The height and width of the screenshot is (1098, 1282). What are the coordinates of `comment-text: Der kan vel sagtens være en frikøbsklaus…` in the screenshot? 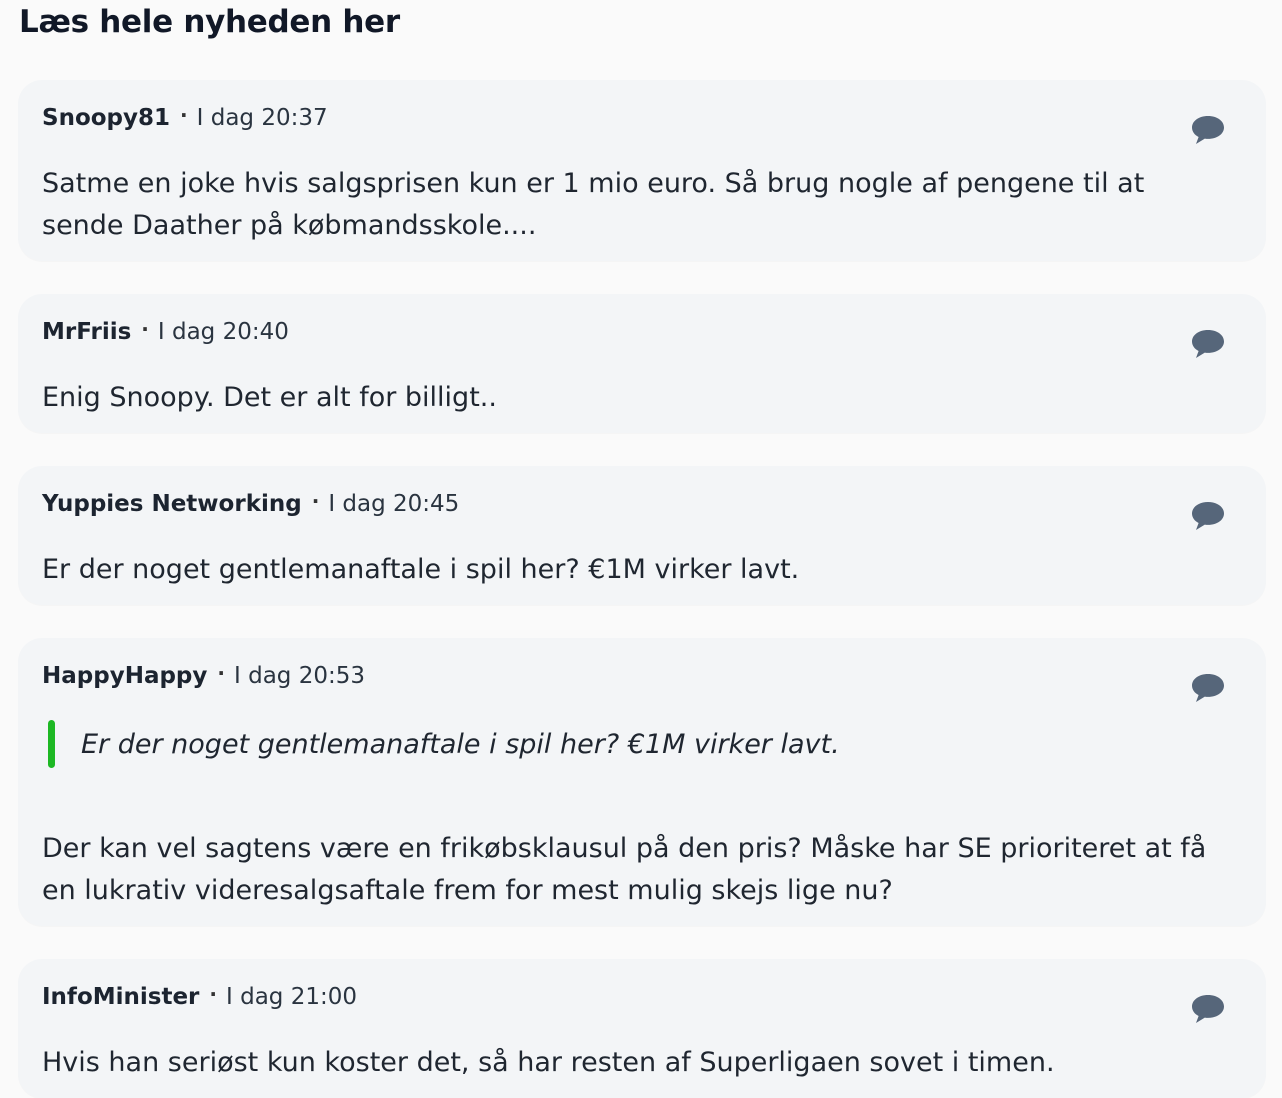 It's located at (624, 869).